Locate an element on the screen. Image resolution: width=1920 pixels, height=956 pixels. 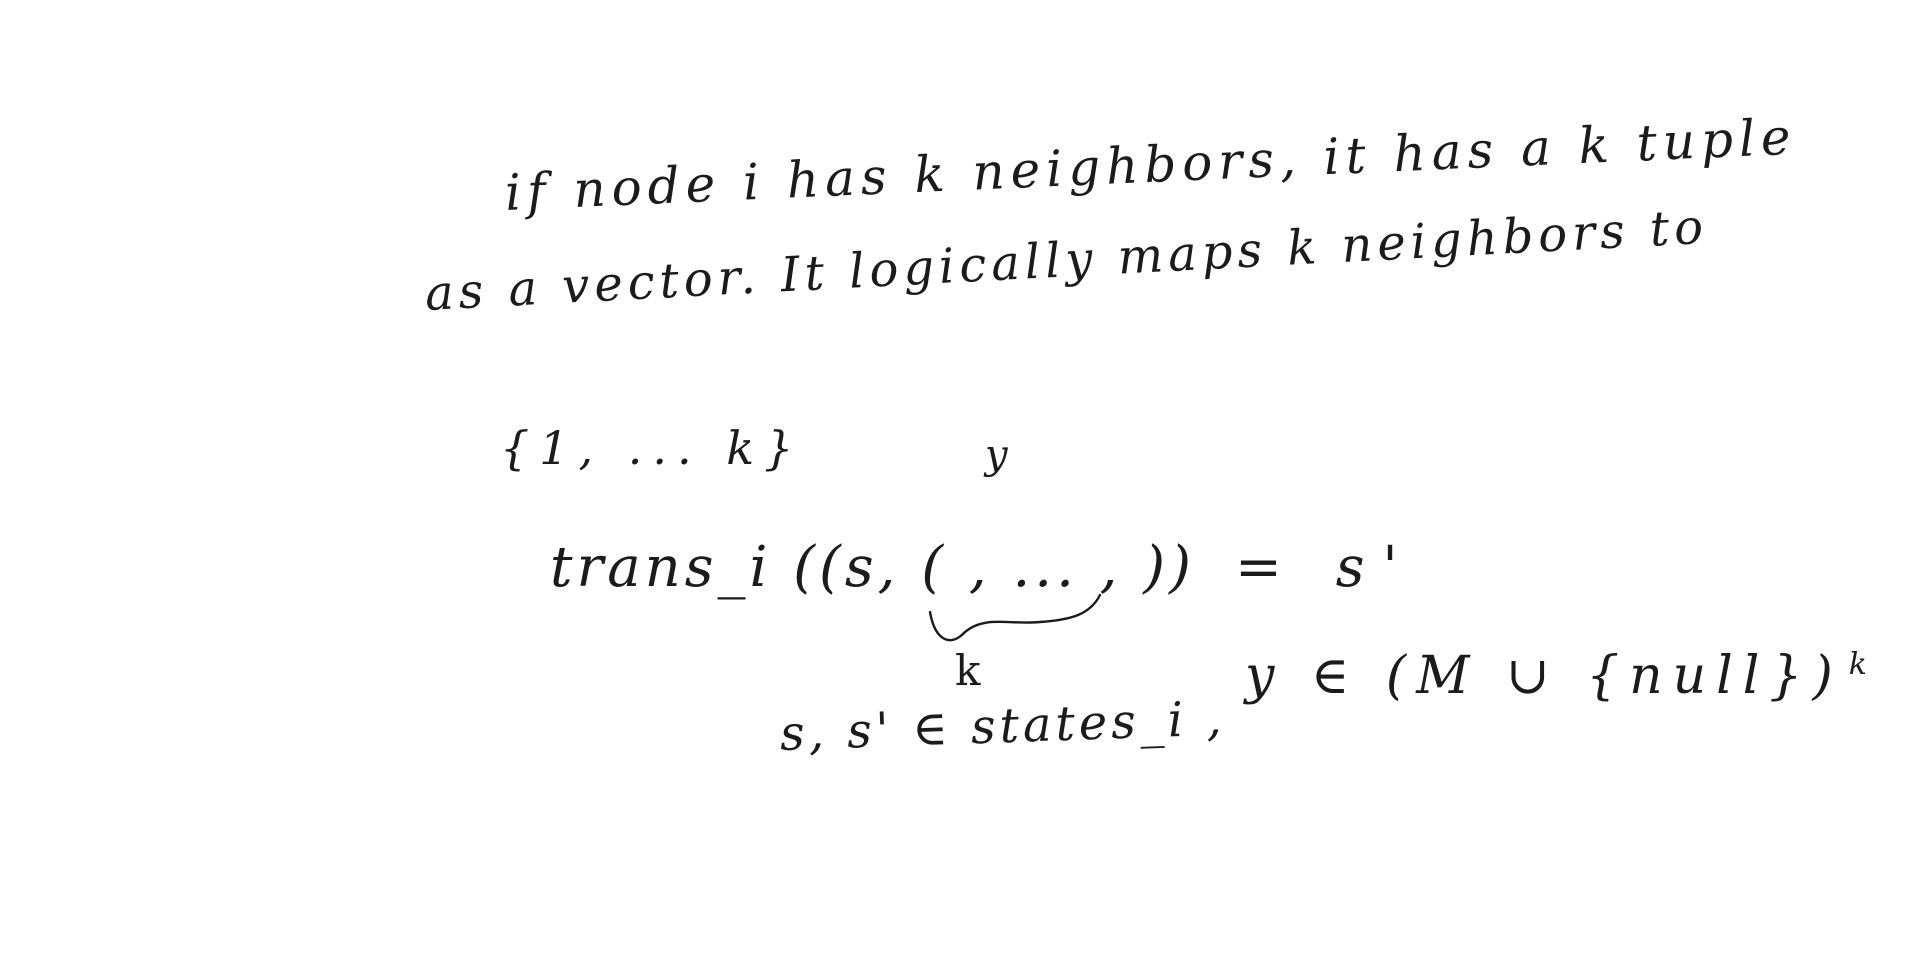
note-line-transition: trans_i ((s, ( , ... , )) = s' is located at coordinates (983, 568).